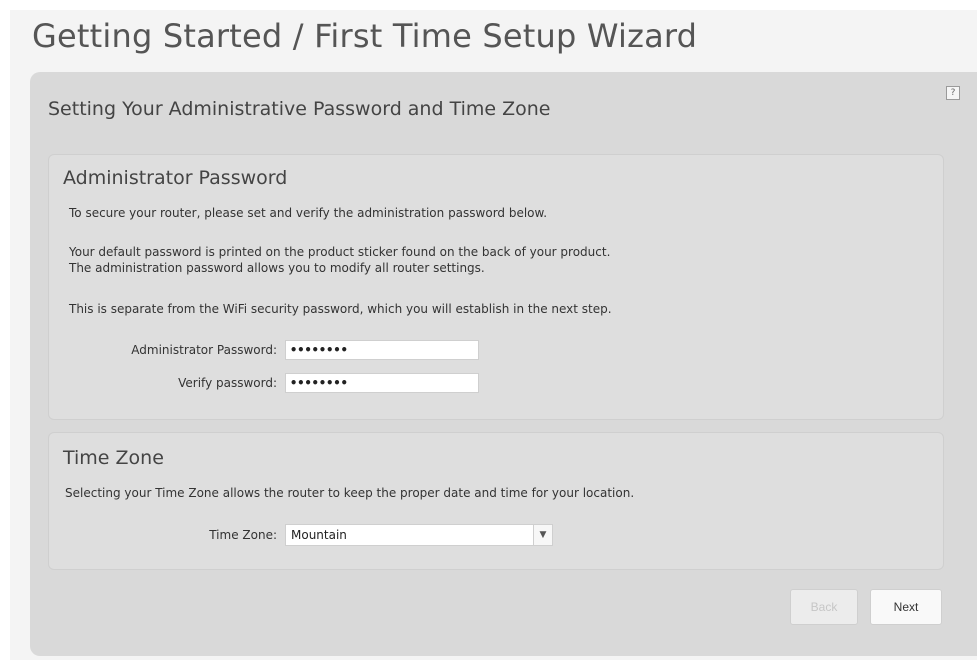 The image size is (977, 660). I want to click on time-zone-selected-value: Mountain, so click(319, 535).